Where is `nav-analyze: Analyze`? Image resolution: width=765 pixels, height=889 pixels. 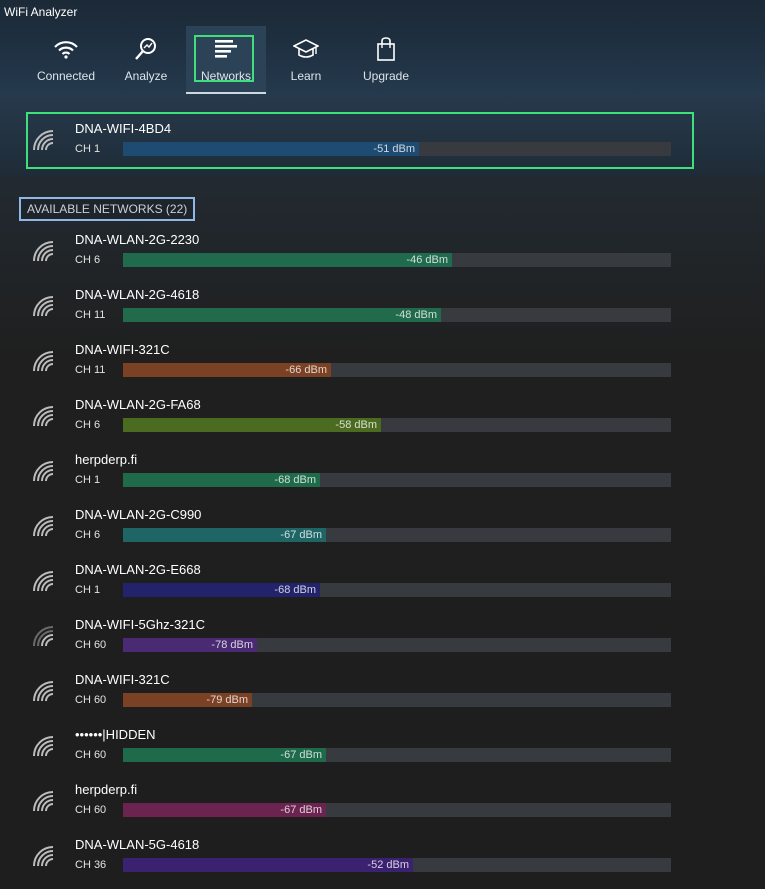
nav-analyze: Analyze is located at coordinates (146, 60).